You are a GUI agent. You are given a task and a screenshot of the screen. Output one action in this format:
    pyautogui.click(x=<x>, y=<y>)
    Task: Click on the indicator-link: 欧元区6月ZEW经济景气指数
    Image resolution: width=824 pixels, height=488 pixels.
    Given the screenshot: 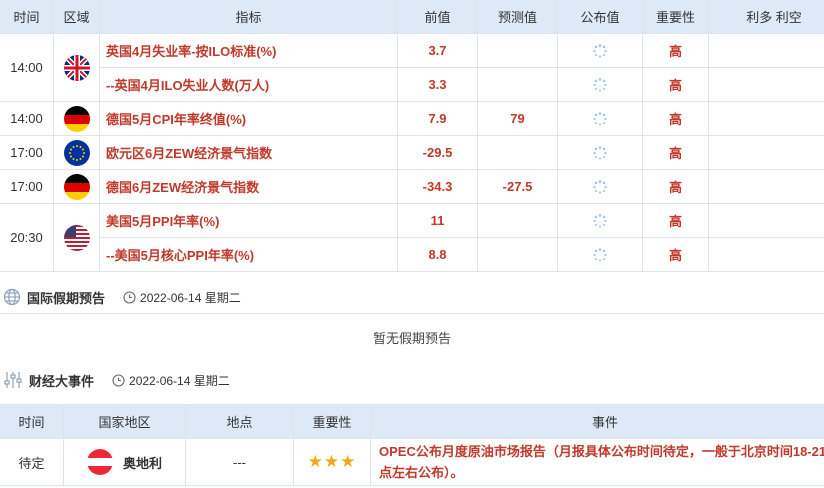 What is the action you would take?
    pyautogui.click(x=248, y=152)
    